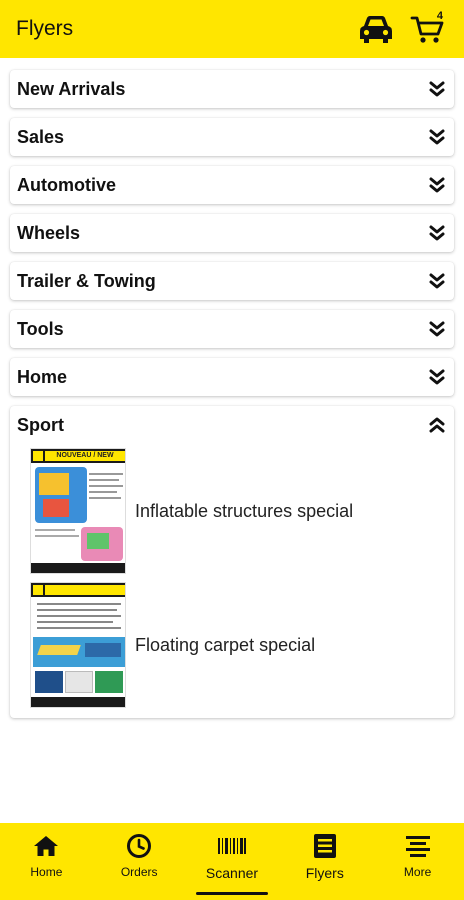 Image resolution: width=464 pixels, height=900 pixels. Describe the element at coordinates (40, 328) in the screenshot. I see `category-label: Tools` at that location.